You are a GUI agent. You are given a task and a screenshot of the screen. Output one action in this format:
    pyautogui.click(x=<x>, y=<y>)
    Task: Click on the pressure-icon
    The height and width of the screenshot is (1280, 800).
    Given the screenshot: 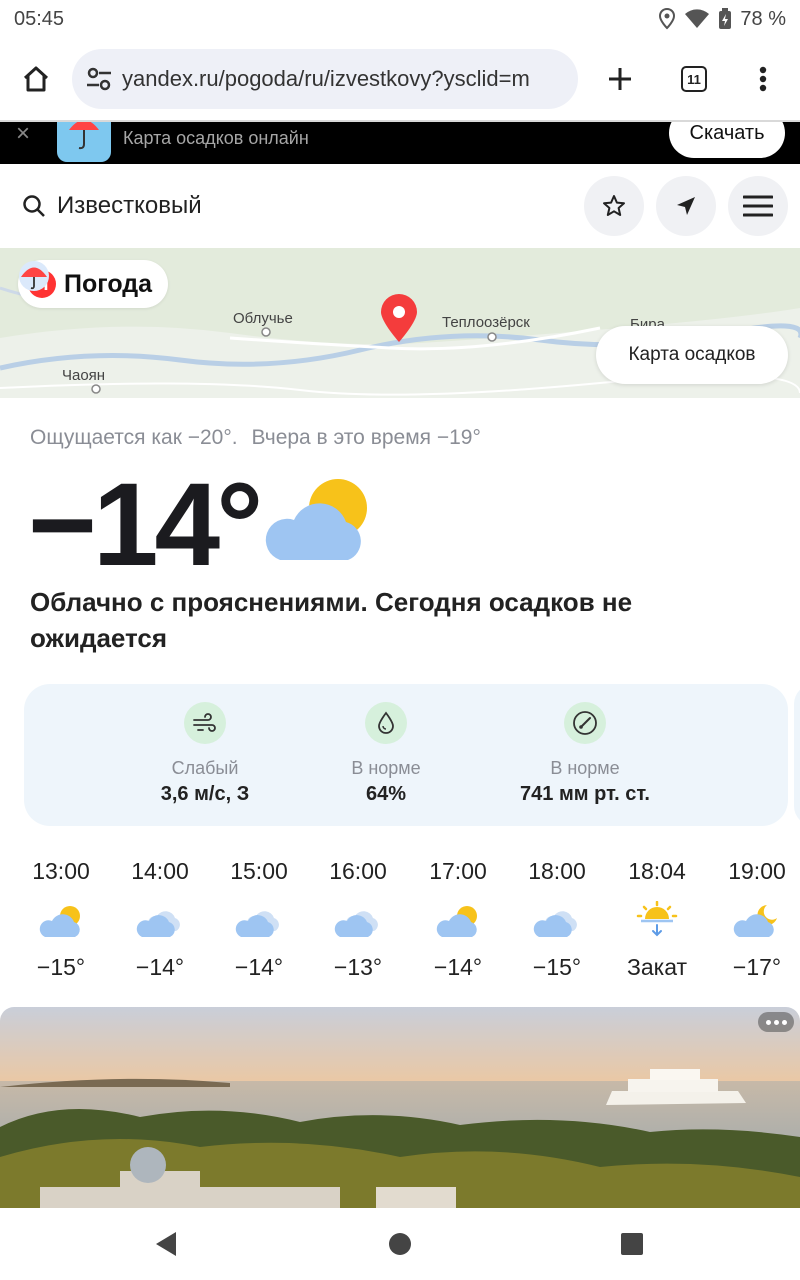 What is the action you would take?
    pyautogui.click(x=585, y=723)
    